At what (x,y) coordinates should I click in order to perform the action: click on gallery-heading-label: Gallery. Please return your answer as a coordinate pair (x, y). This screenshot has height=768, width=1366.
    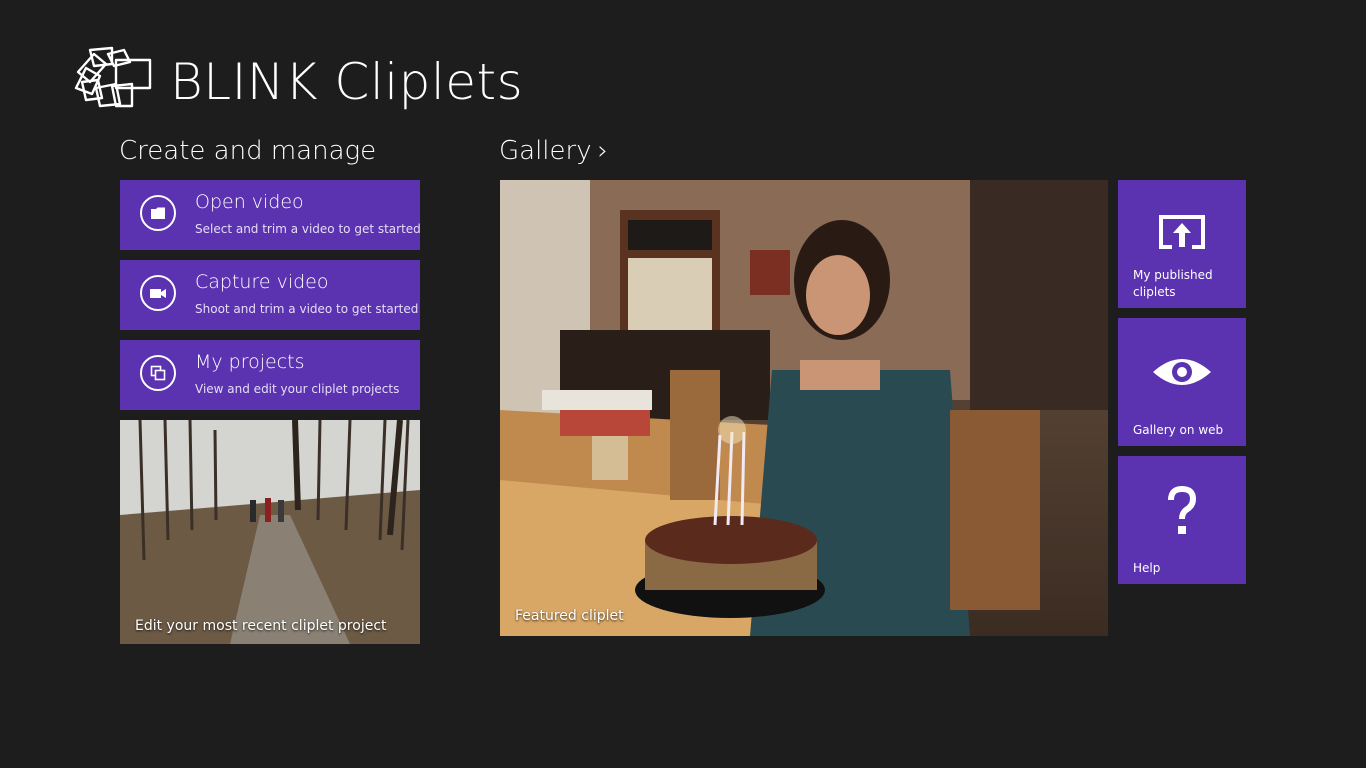
    Looking at the image, I should click on (545, 151).